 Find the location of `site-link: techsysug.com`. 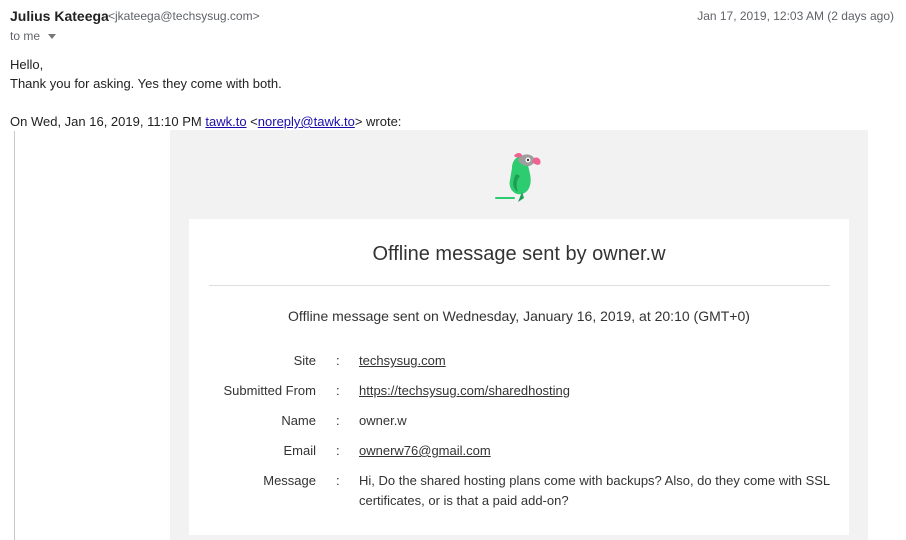

site-link: techsysug.com is located at coordinates (402, 361).